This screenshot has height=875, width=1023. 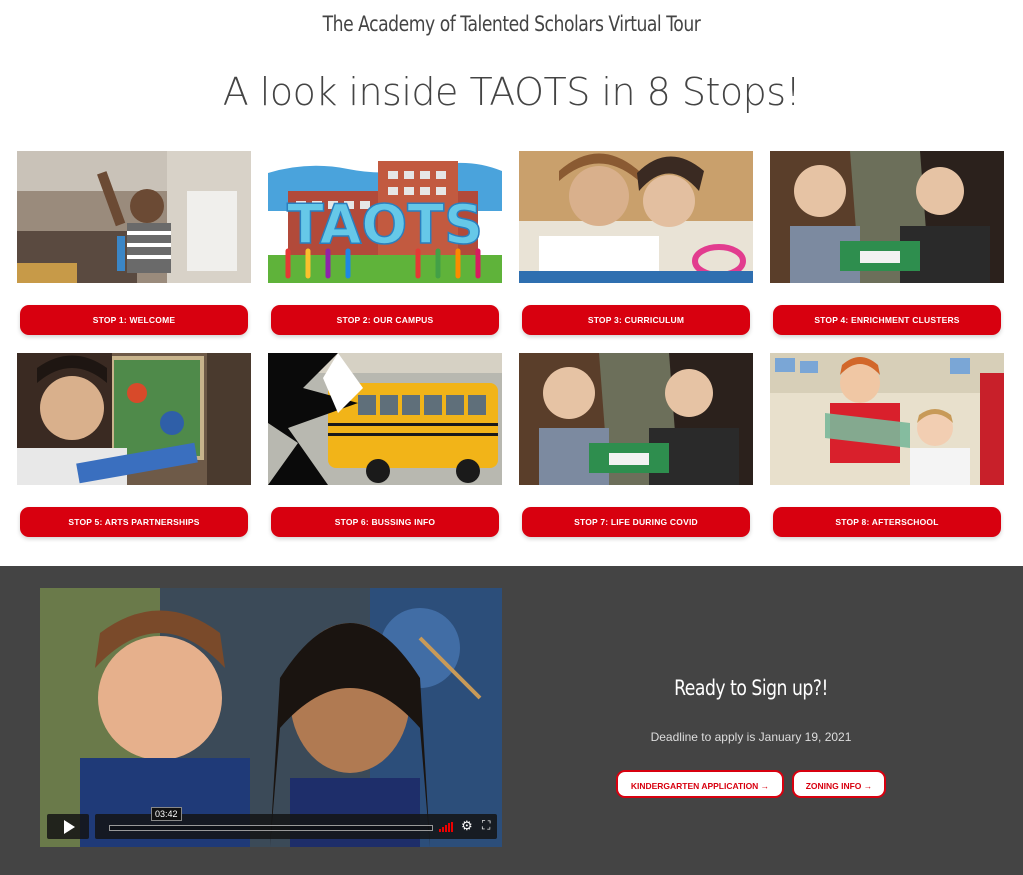 I want to click on children-classroom-photo, so click(x=887, y=419).